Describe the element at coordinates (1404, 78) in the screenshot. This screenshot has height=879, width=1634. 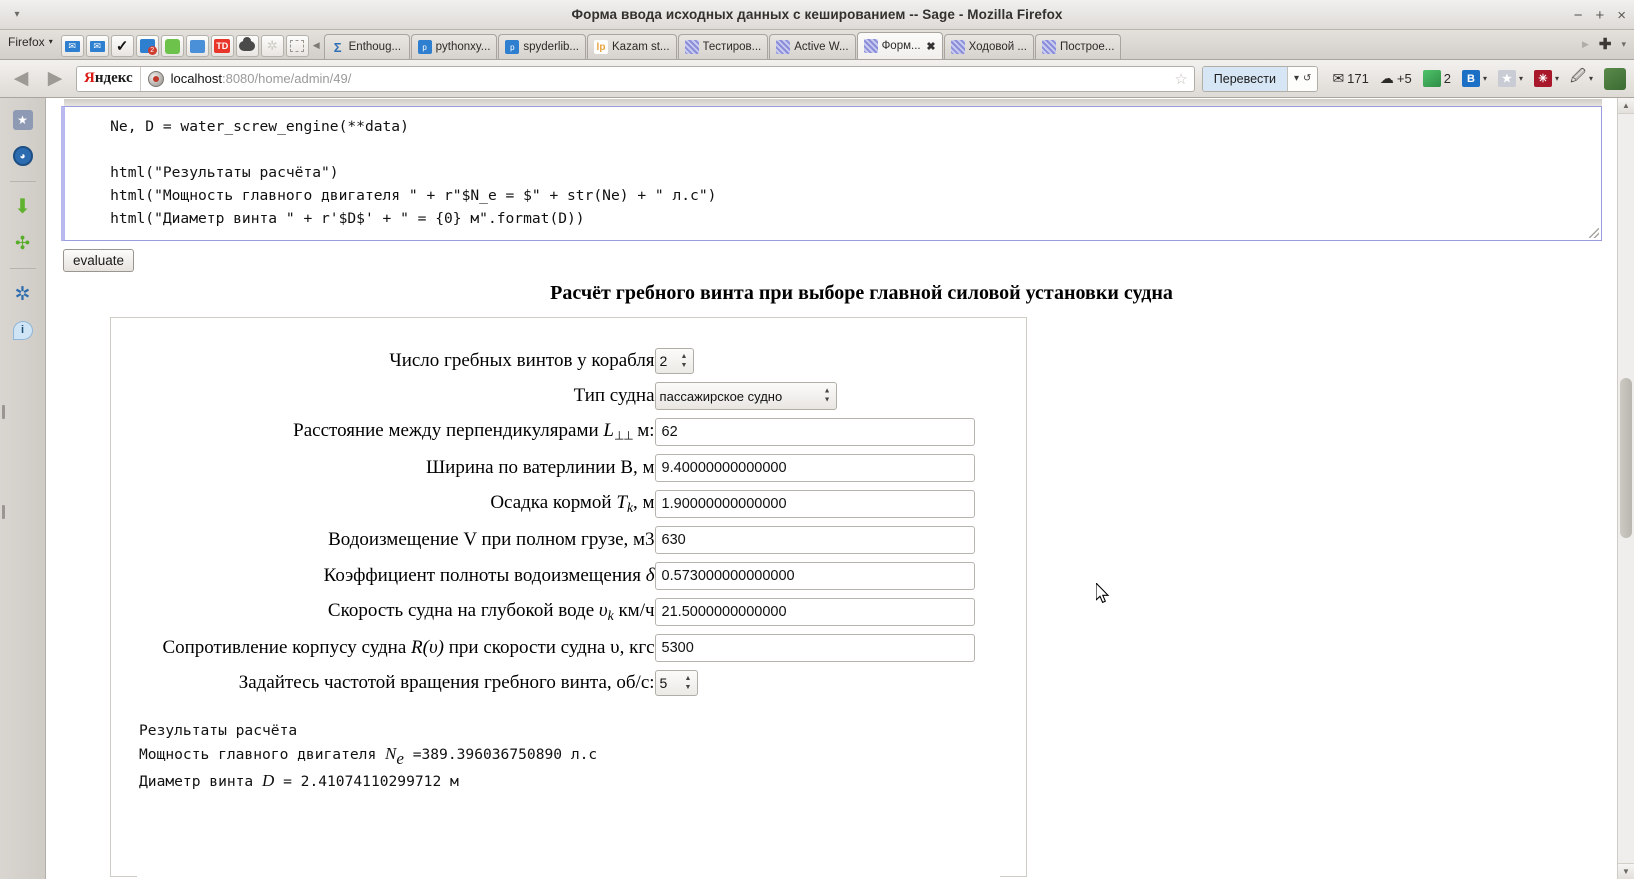
I see `cloud-count: +5` at that location.